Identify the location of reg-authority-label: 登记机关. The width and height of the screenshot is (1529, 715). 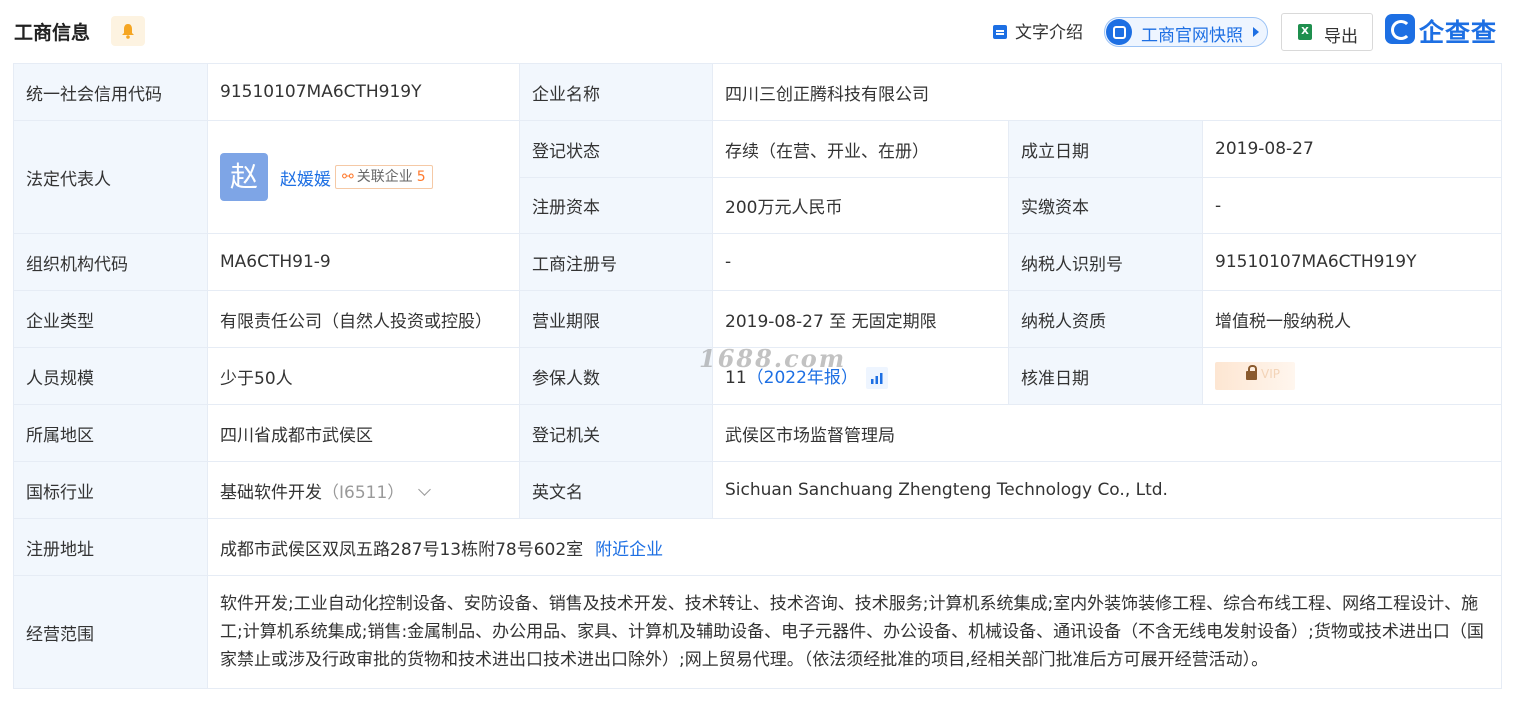
(616, 433).